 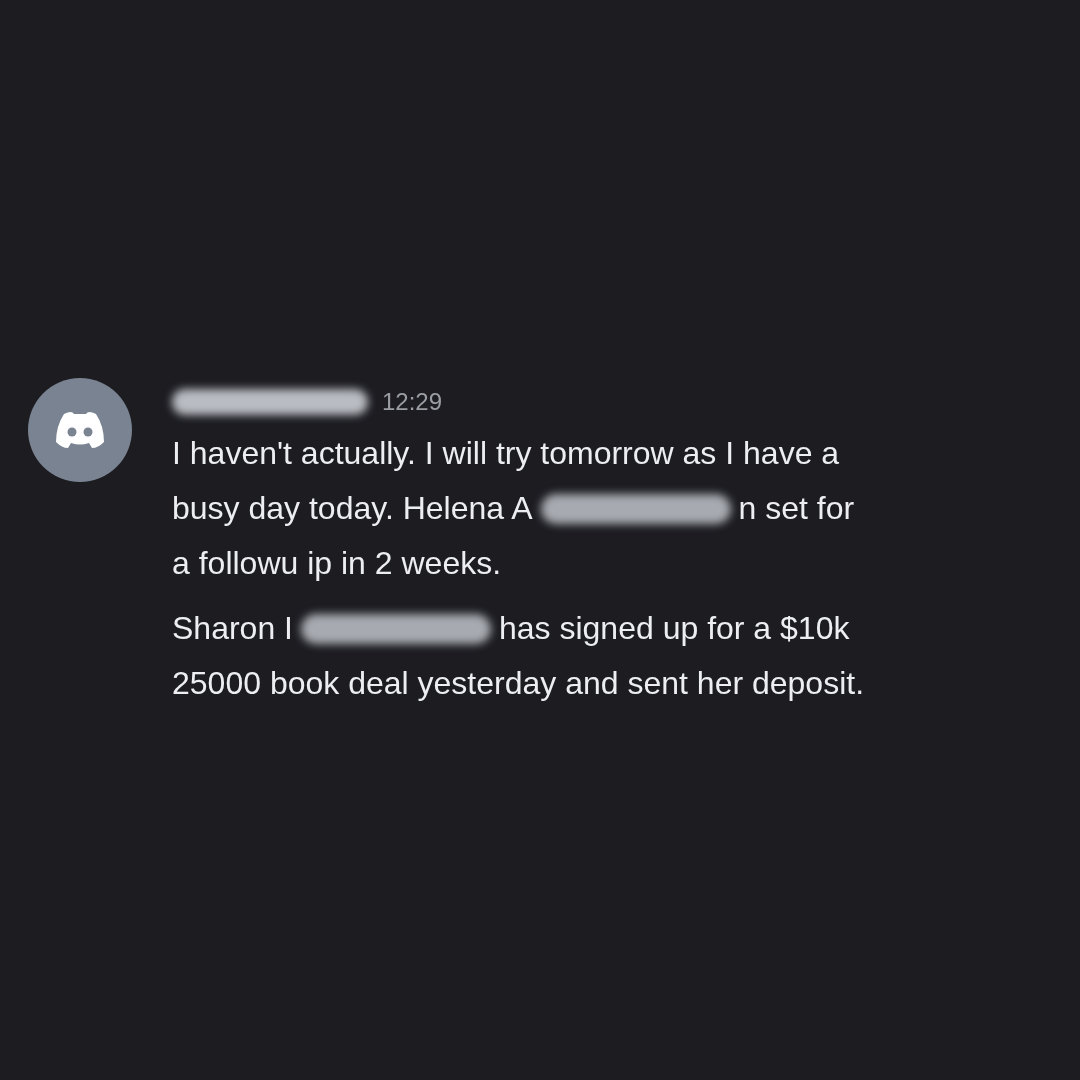 What do you see at coordinates (796, 508) in the screenshot?
I see `message-text: n set for` at bounding box center [796, 508].